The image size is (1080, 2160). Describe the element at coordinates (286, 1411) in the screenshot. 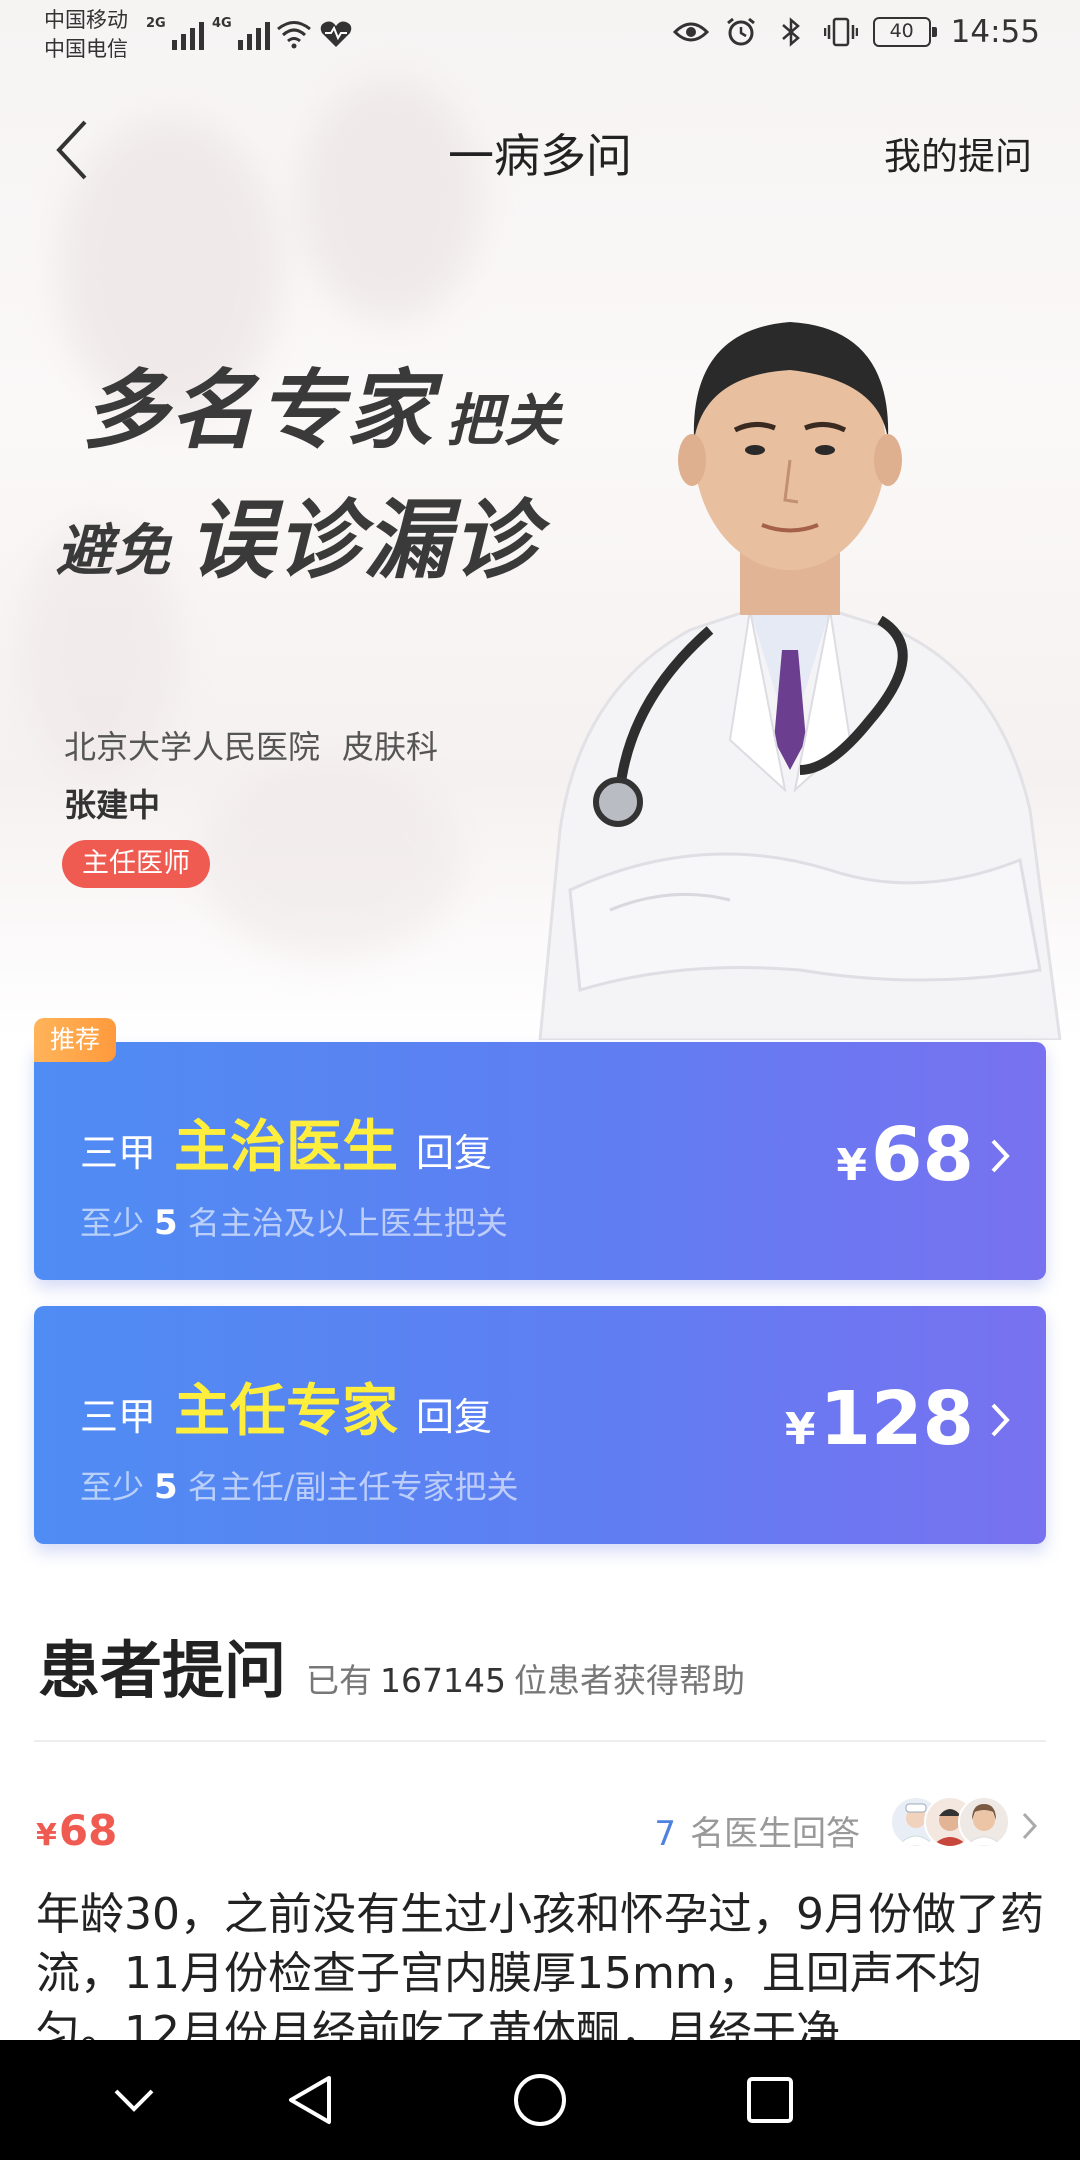

I see `plan-title: 三甲 主任专家 回复` at that location.